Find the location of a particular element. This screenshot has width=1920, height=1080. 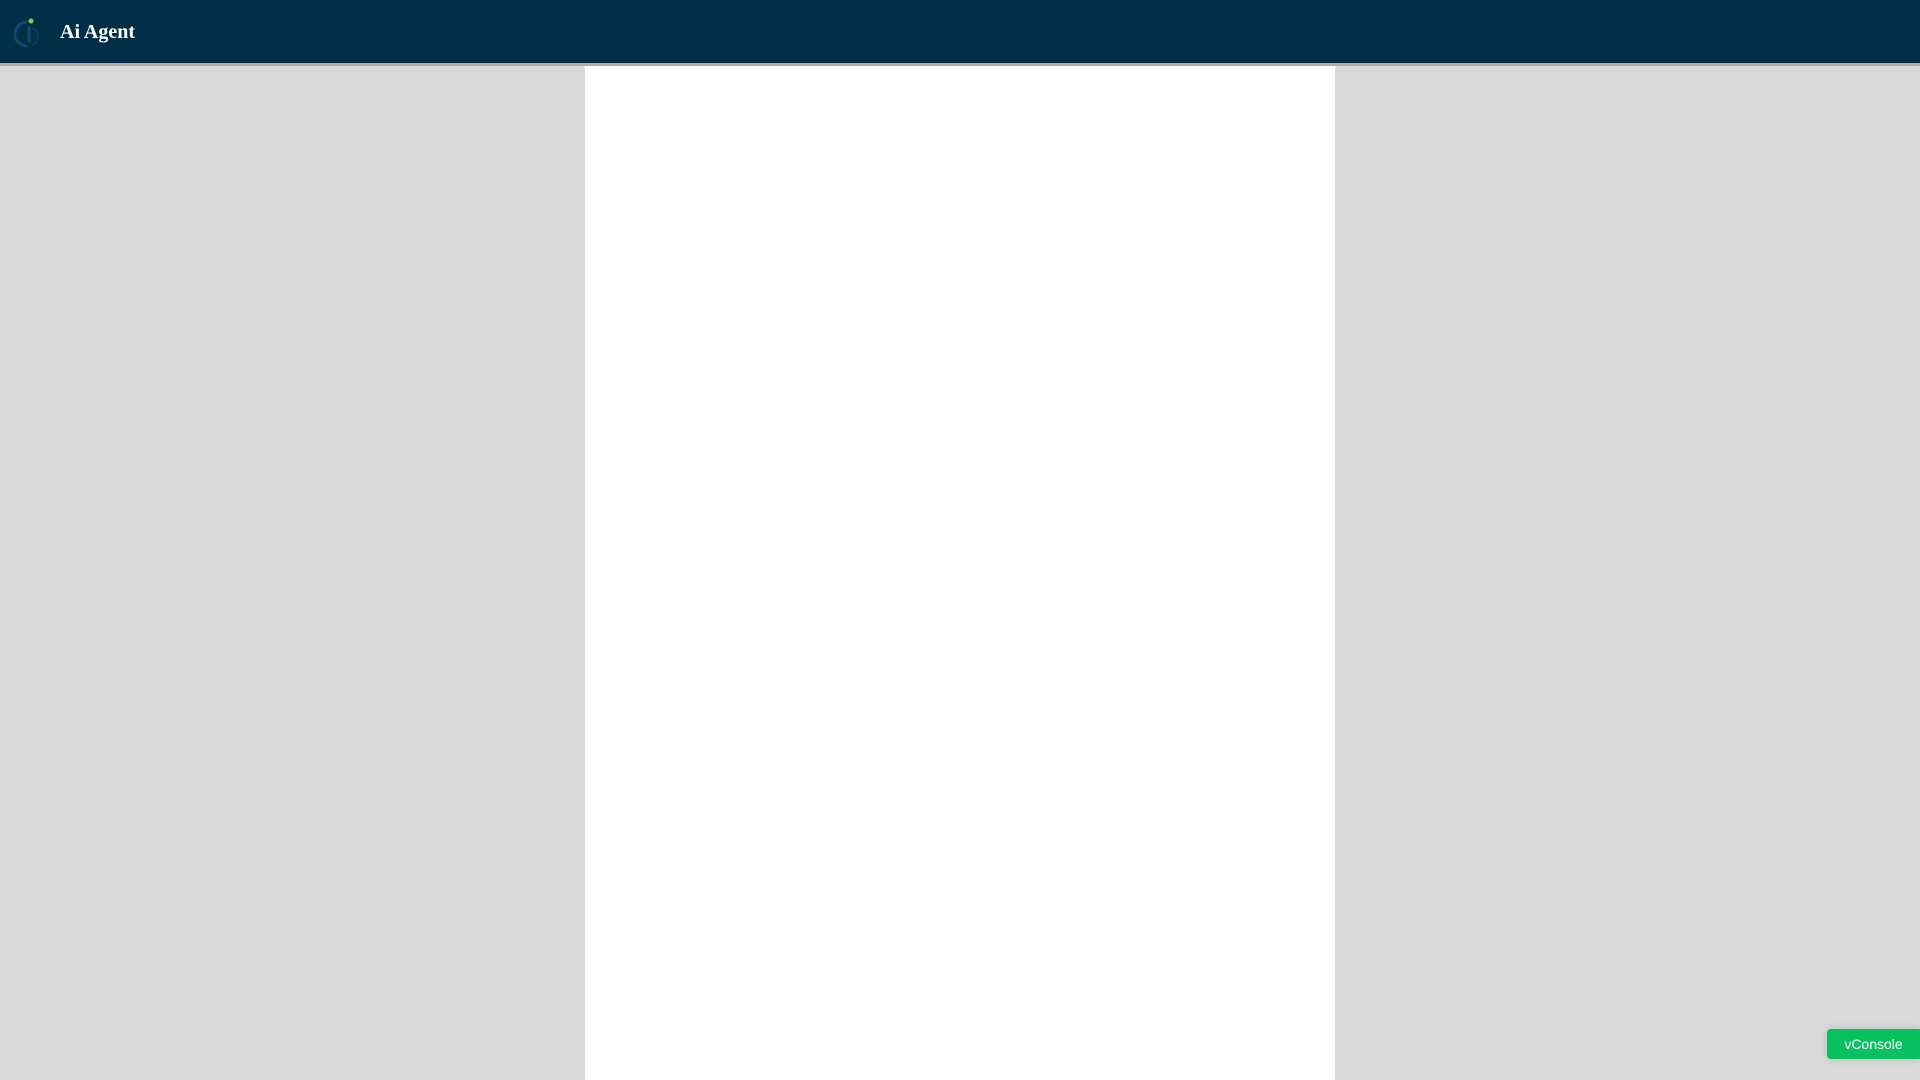

app-title: Ai Agent is located at coordinates (97, 32).